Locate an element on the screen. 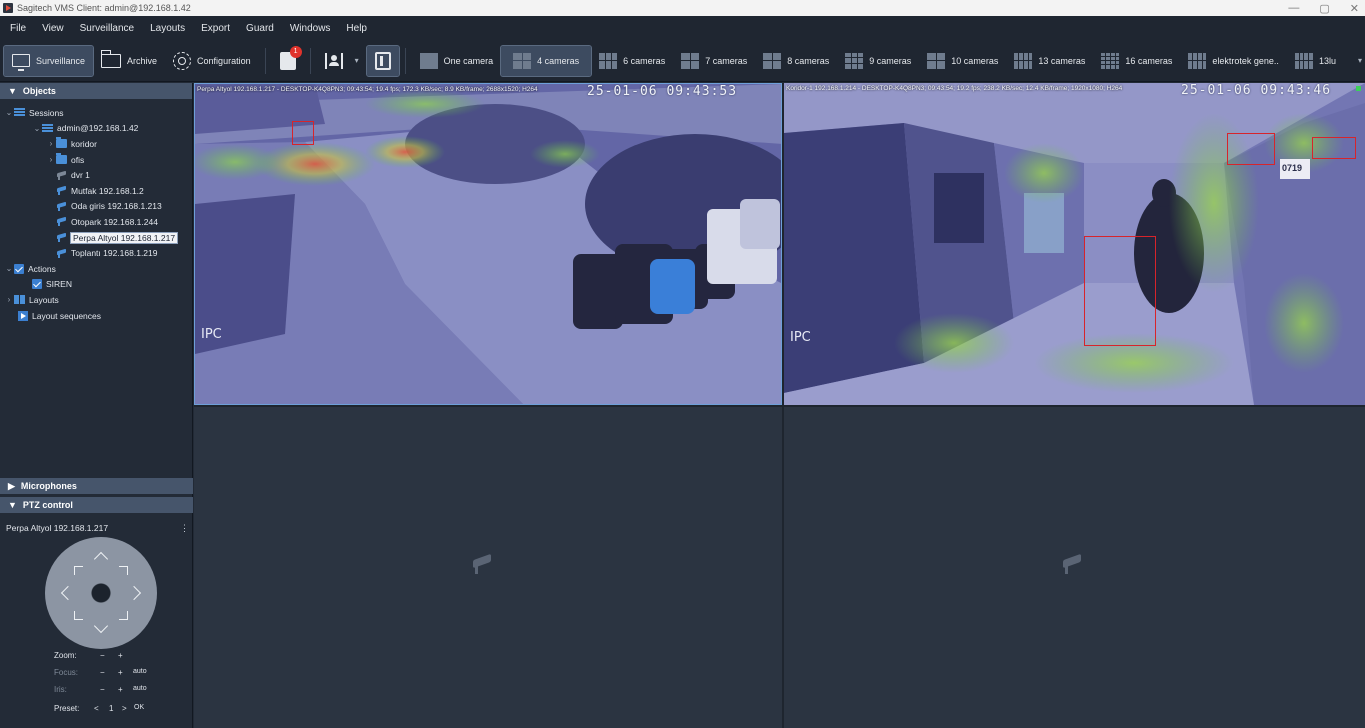 The width and height of the screenshot is (1365, 728). iris-plus-button: + is located at coordinates (120, 689).